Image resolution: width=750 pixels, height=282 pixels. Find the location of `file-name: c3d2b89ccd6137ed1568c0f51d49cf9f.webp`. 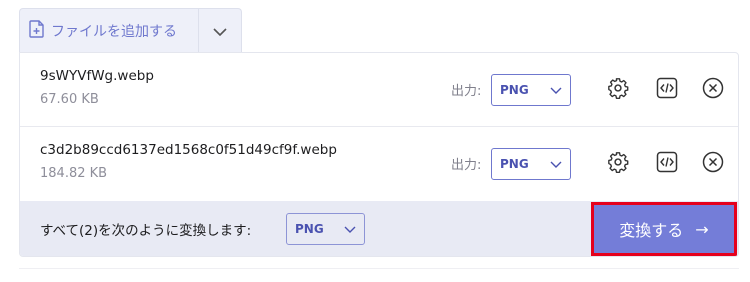

file-name: c3d2b89ccd6137ed1568c0f51d49cf9f.webp is located at coordinates (188, 150).